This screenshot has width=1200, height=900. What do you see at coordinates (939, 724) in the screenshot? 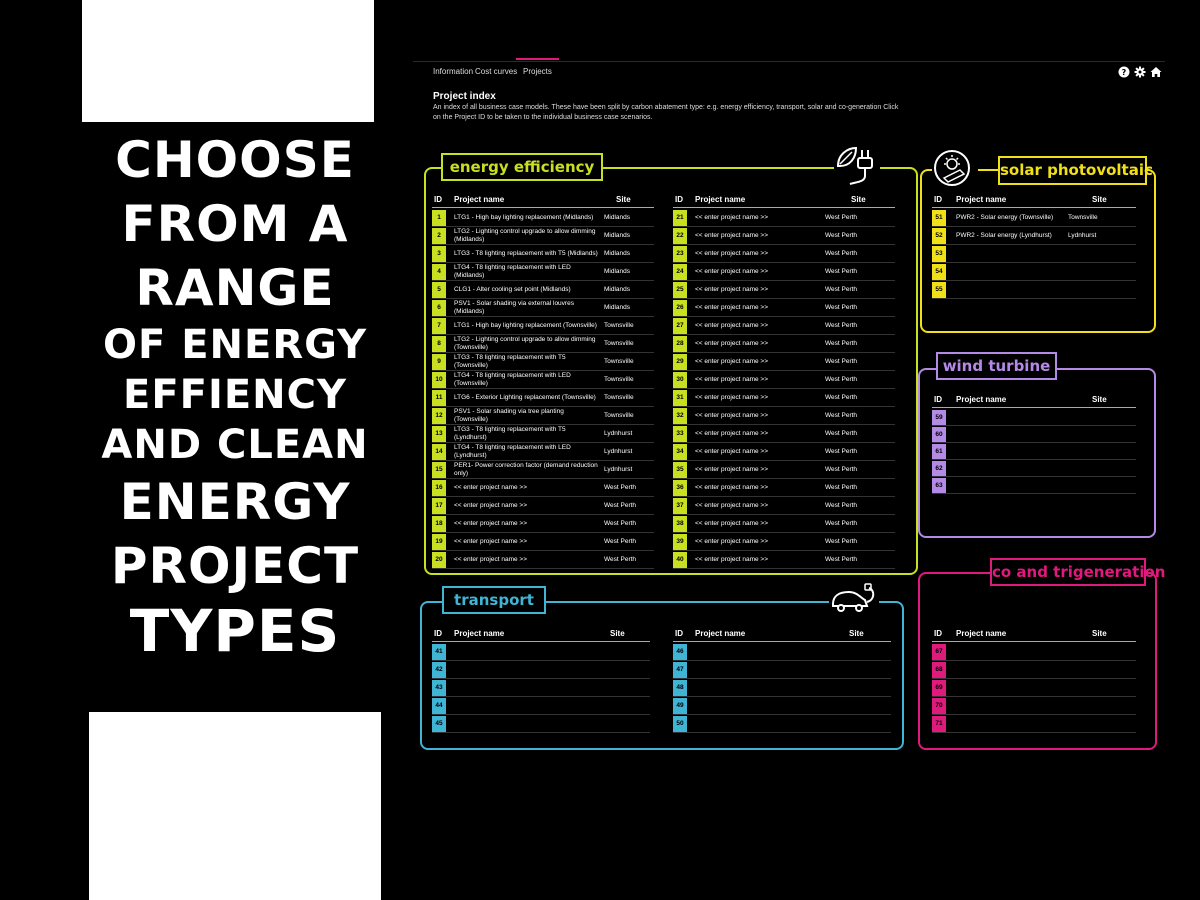
I see `project-id-button: 71` at bounding box center [939, 724].